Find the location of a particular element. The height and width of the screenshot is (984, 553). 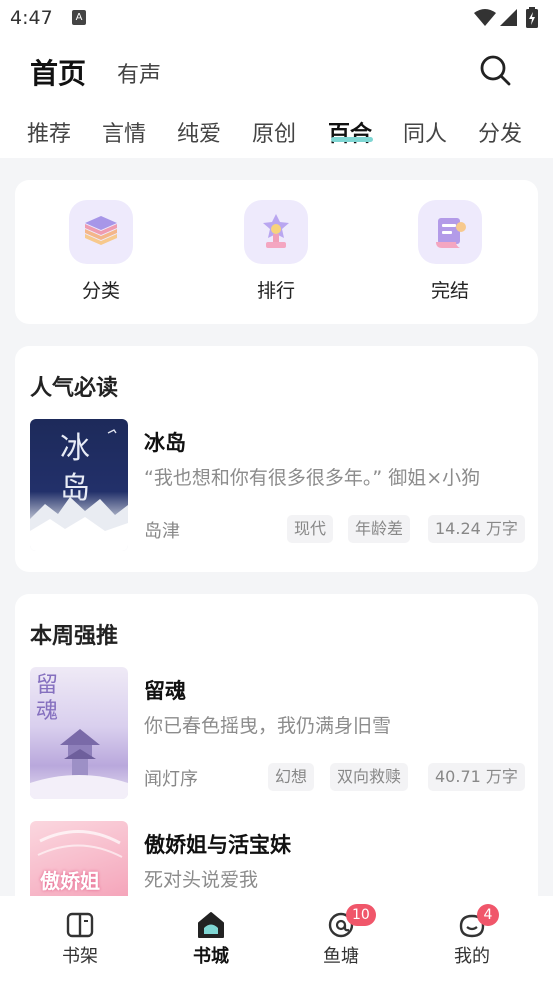

audio-tab: 有声 is located at coordinates (139, 73).